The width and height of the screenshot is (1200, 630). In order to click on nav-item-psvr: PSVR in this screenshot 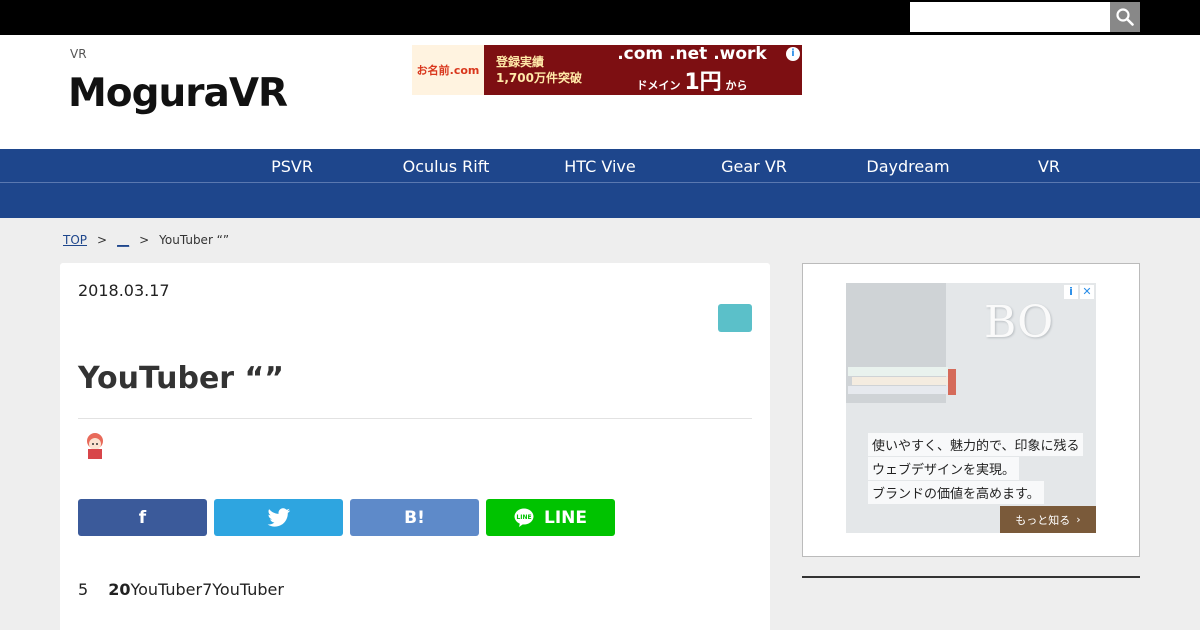, I will do `click(292, 166)`.